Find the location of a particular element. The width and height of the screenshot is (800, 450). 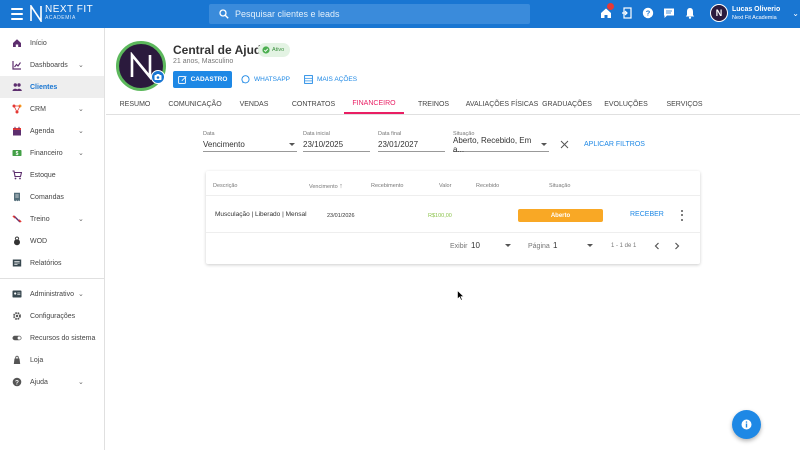

tab-treinos: TREINOS is located at coordinates (433, 104).